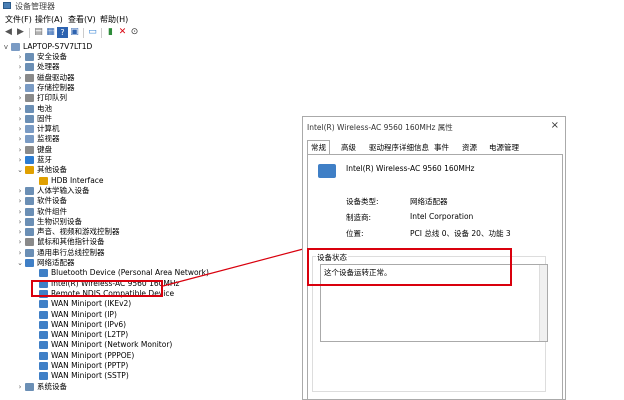 The width and height of the screenshot is (624, 400). What do you see at coordinates (555, 125) in the screenshot?
I see `close-icon: ×` at bounding box center [555, 125].